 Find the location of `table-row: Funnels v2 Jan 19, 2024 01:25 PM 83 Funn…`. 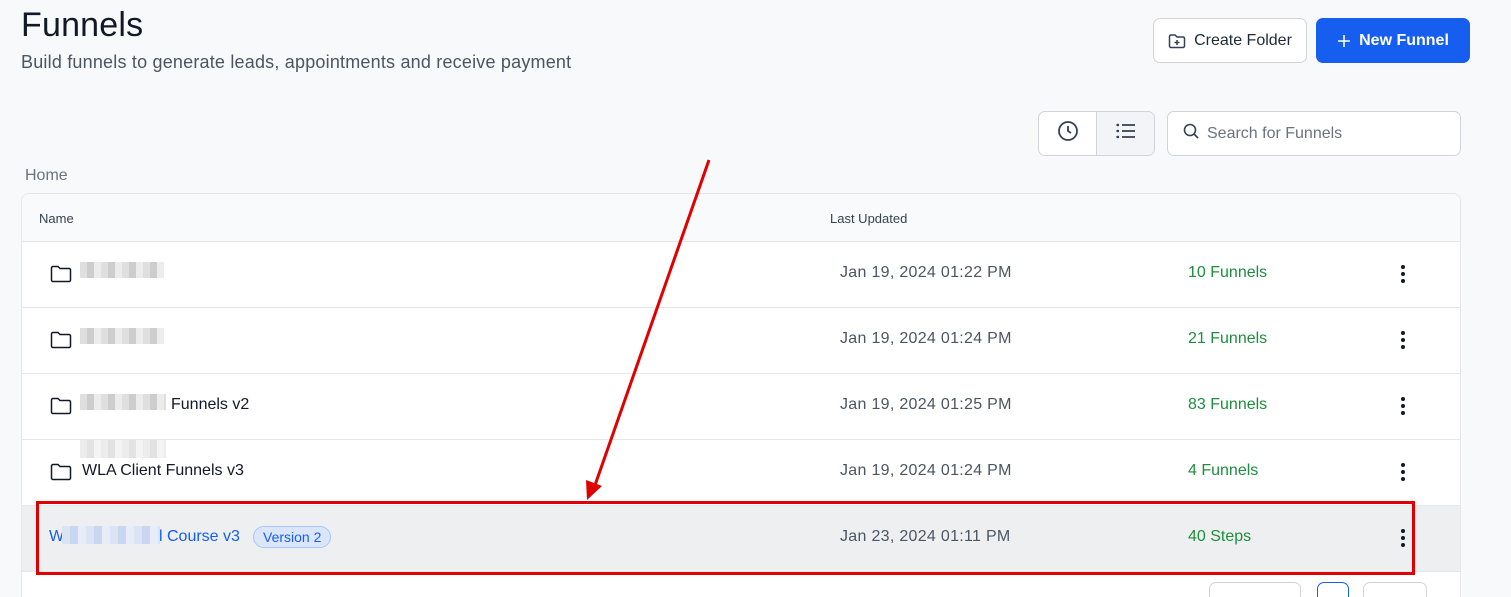

table-row: Funnels v2 Jan 19, 2024 01:25 PM 83 Funn… is located at coordinates (741, 407).